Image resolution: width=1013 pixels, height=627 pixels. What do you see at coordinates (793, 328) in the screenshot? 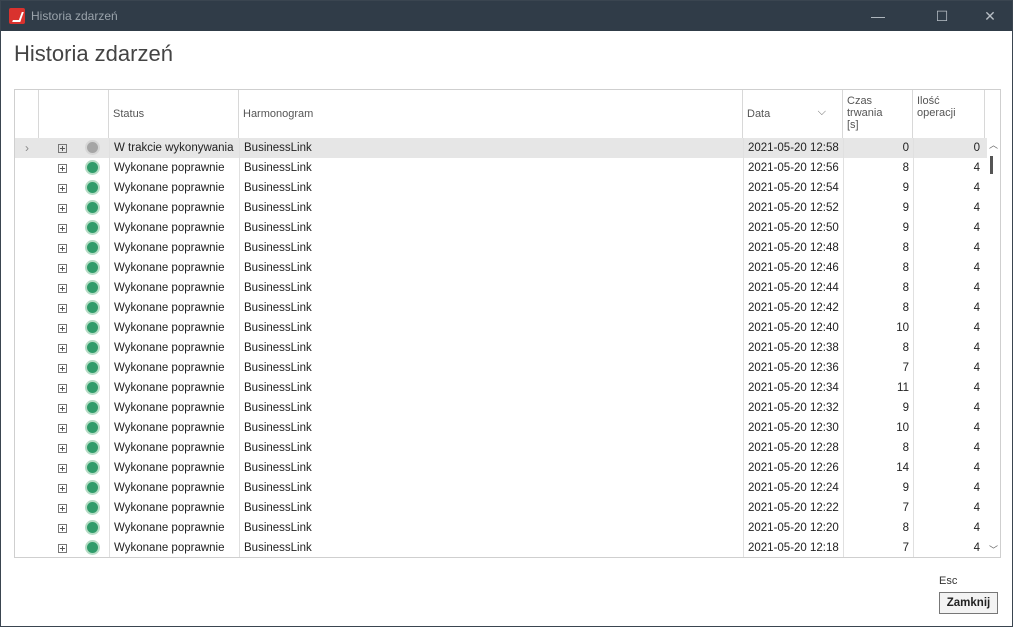
I see `cell-data: 2021-05-20 12:40` at bounding box center [793, 328].